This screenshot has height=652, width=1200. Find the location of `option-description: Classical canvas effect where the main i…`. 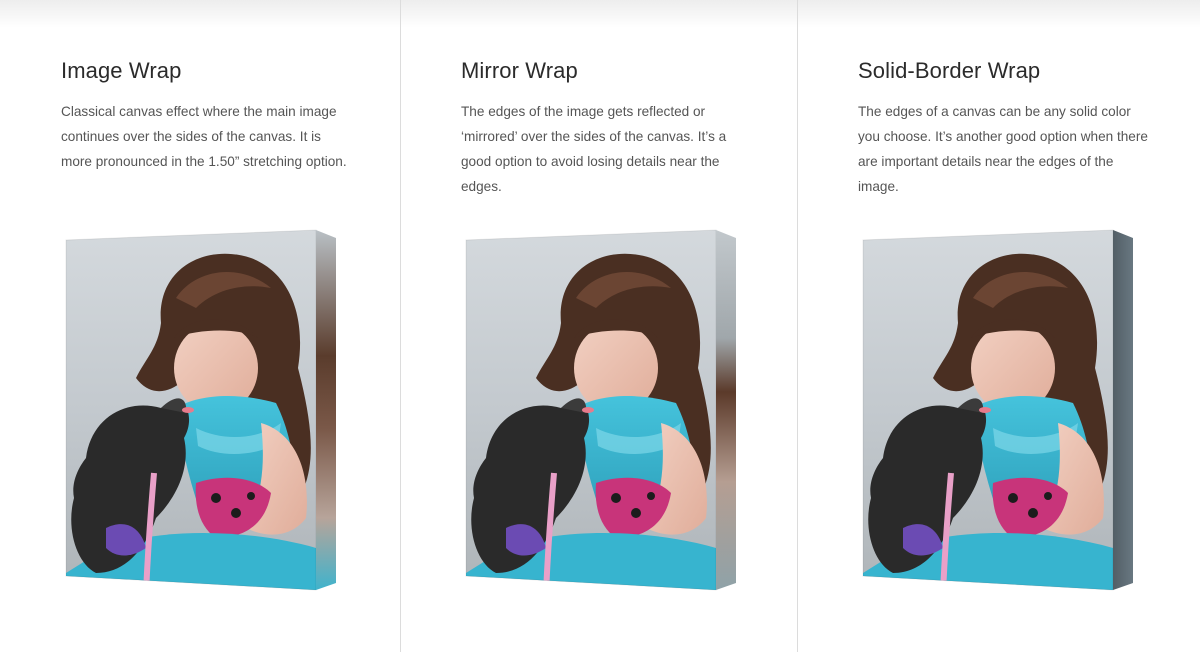

option-description: Classical canvas effect where the main i… is located at coordinates (204, 136).